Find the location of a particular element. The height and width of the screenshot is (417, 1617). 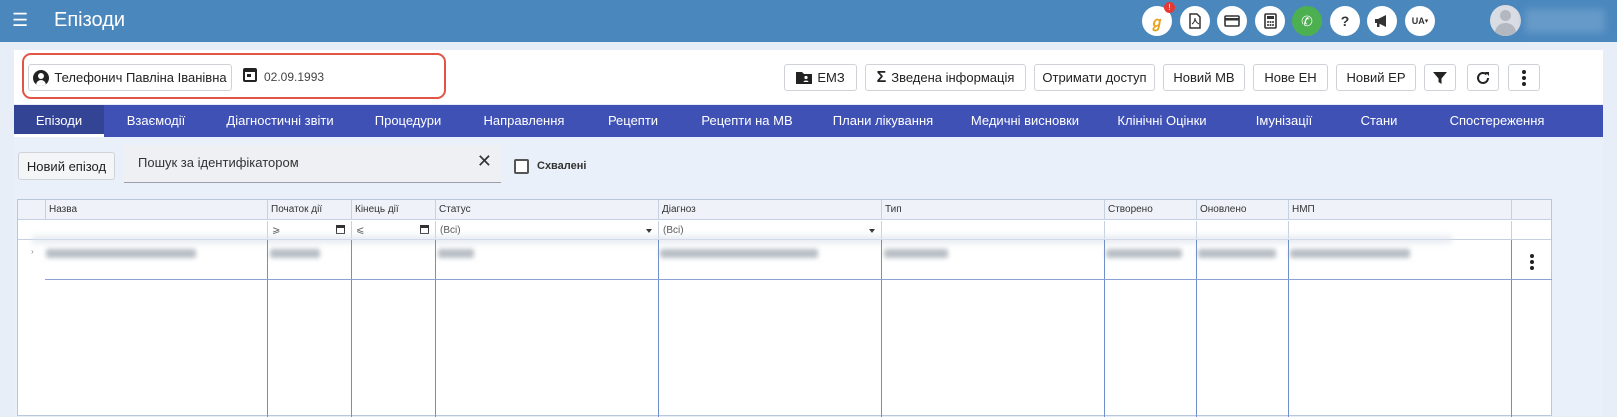

more-menu-button is located at coordinates (1524, 77).